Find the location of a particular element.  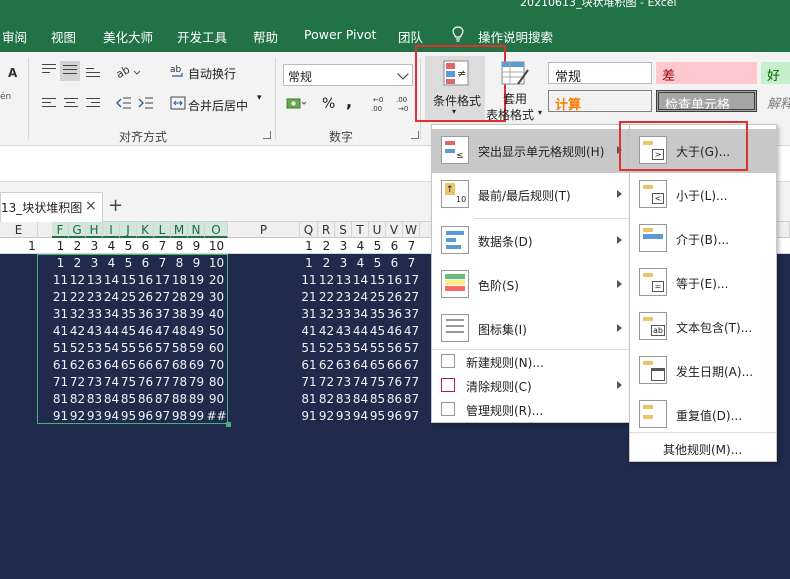

menu-item-data-bars: 数据条(D) is located at coordinates (531, 241).